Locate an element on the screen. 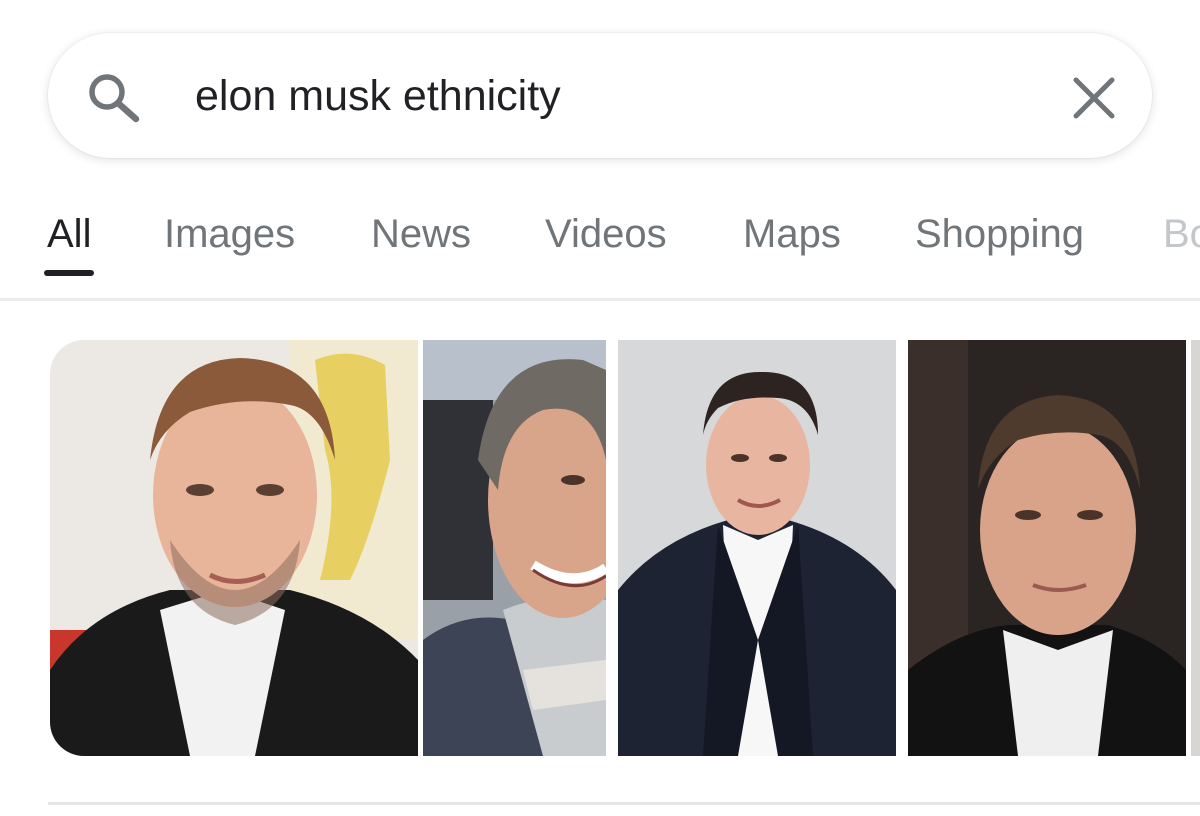  tab-maps: Maps is located at coordinates (792, 235).